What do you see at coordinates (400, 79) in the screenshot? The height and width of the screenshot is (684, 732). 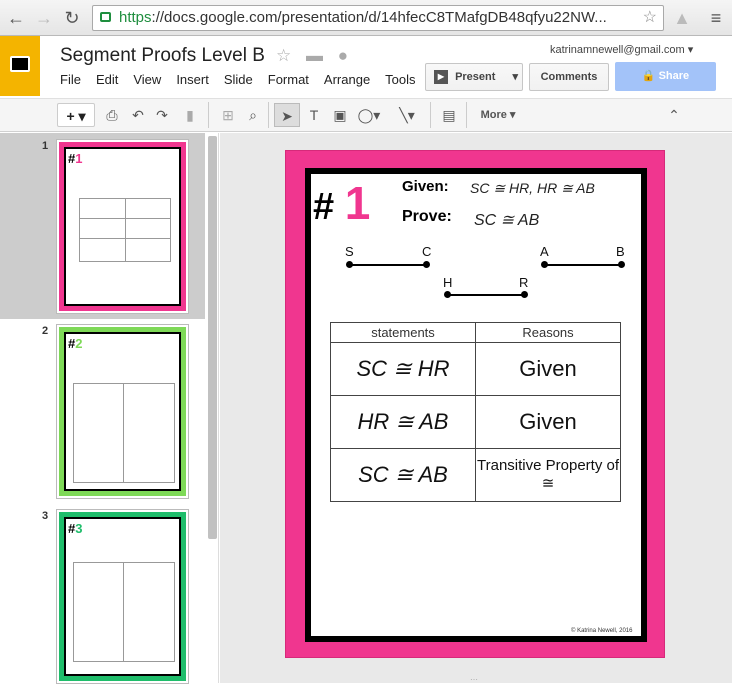 I see `menu-tools: Tools` at bounding box center [400, 79].